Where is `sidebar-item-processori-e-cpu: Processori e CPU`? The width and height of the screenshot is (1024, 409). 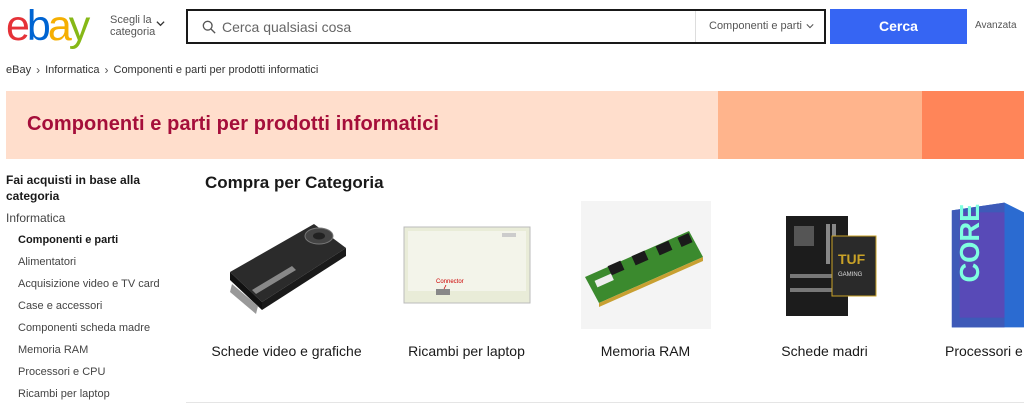
sidebar-item-processori-e-cpu: Processori e CPU is located at coordinates (97, 377).